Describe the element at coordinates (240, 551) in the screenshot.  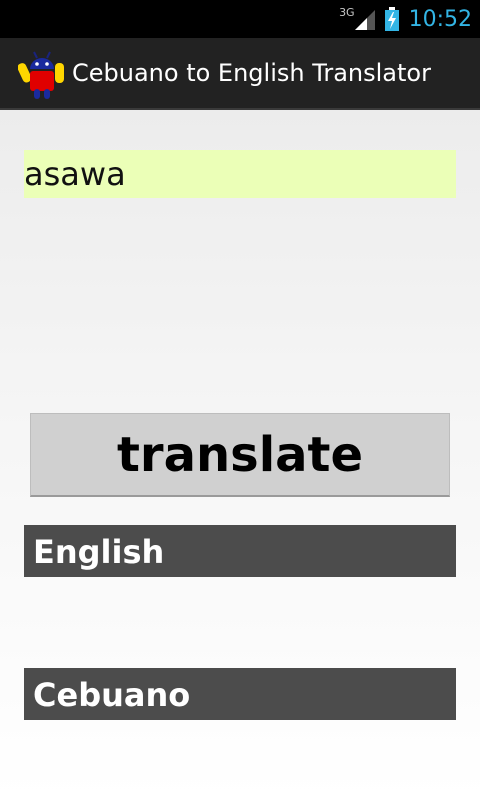
I see `english-section-header: English` at that location.